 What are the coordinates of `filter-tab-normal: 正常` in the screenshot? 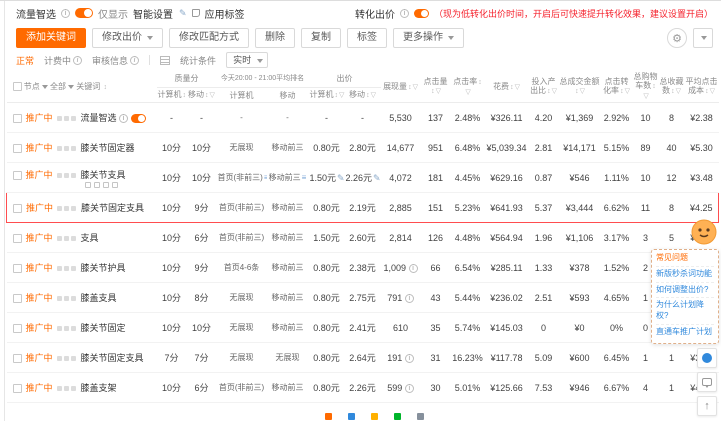 It's located at (25, 60).